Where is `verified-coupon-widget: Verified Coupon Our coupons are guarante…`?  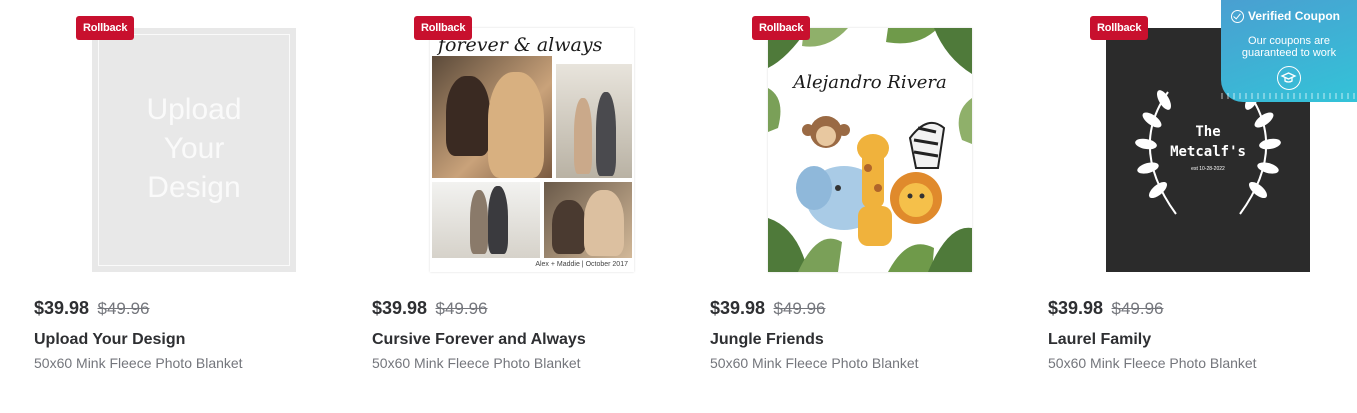
verified-coupon-widget: Verified Coupon Our coupons are guarante… is located at coordinates (1289, 51).